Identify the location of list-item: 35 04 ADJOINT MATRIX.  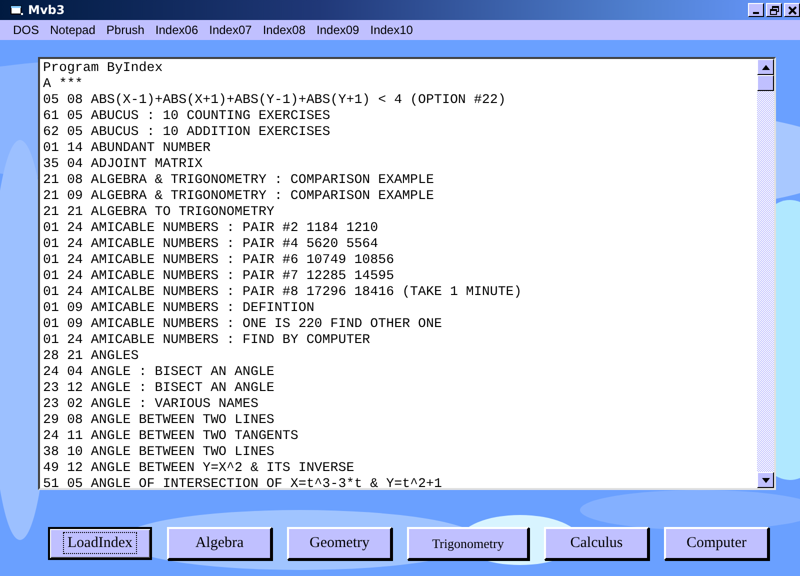
(400, 164).